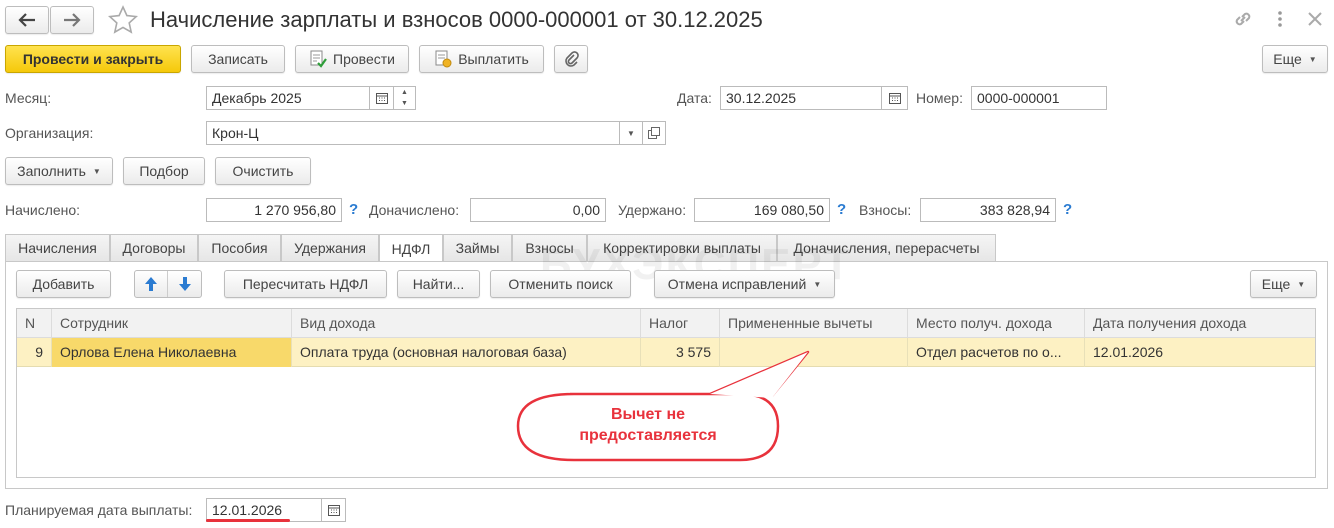 The image size is (1334, 528). What do you see at coordinates (43, 210) in the screenshot?
I see `accrued-label: Начислено:` at bounding box center [43, 210].